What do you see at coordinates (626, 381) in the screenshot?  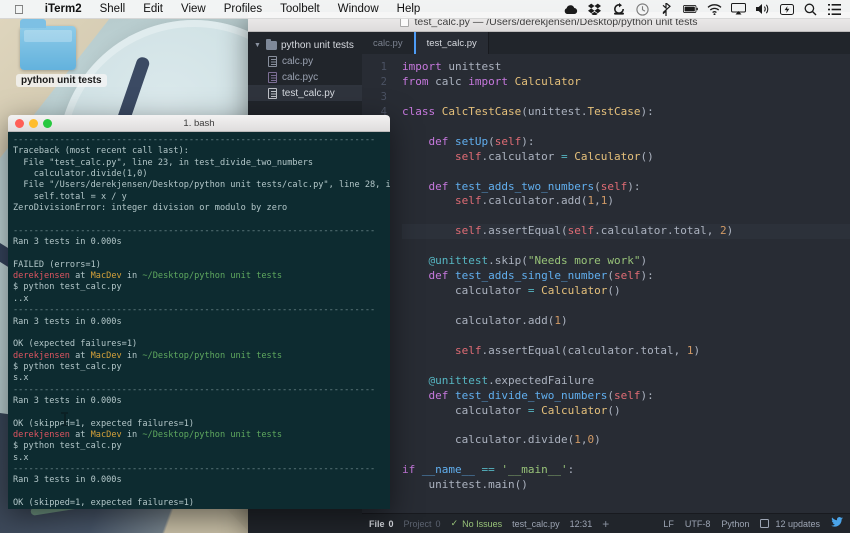 I see `code-line: @unittest.expectedFailure` at bounding box center [626, 381].